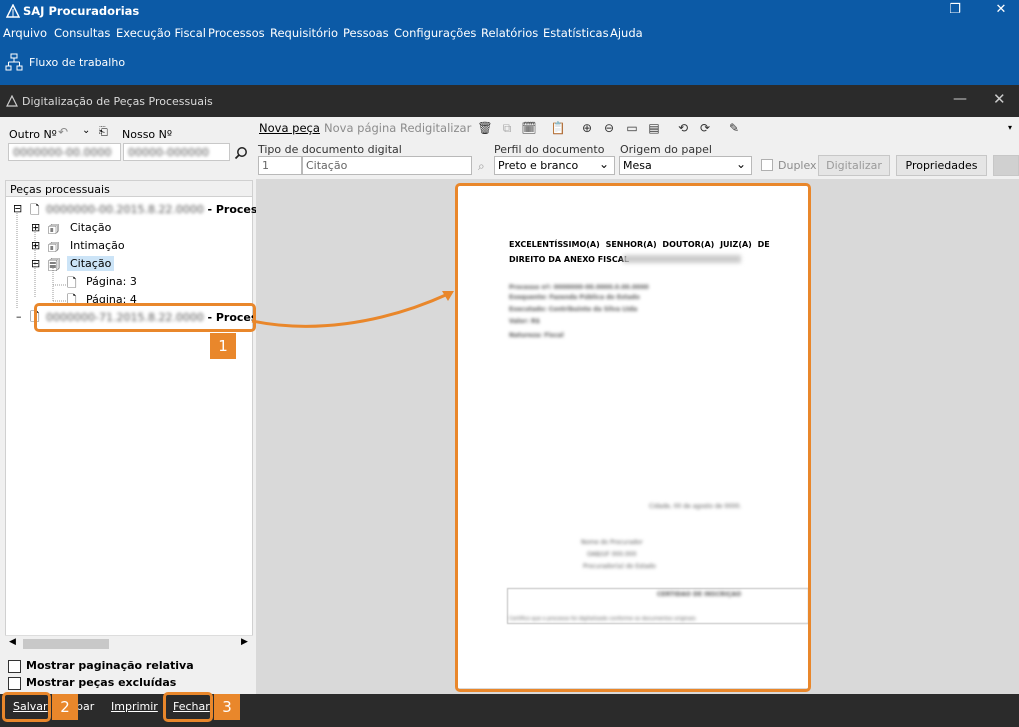 The image size is (1019, 727). I want to click on saj-logo-icon, so click(13, 11).